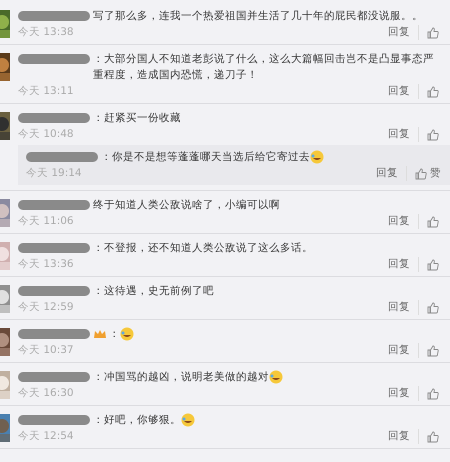 The width and height of the screenshot is (450, 462). What do you see at coordinates (181, 377) in the screenshot?
I see `comment-text: ：冲国骂的越凶，说明老美做的越对` at bounding box center [181, 377].